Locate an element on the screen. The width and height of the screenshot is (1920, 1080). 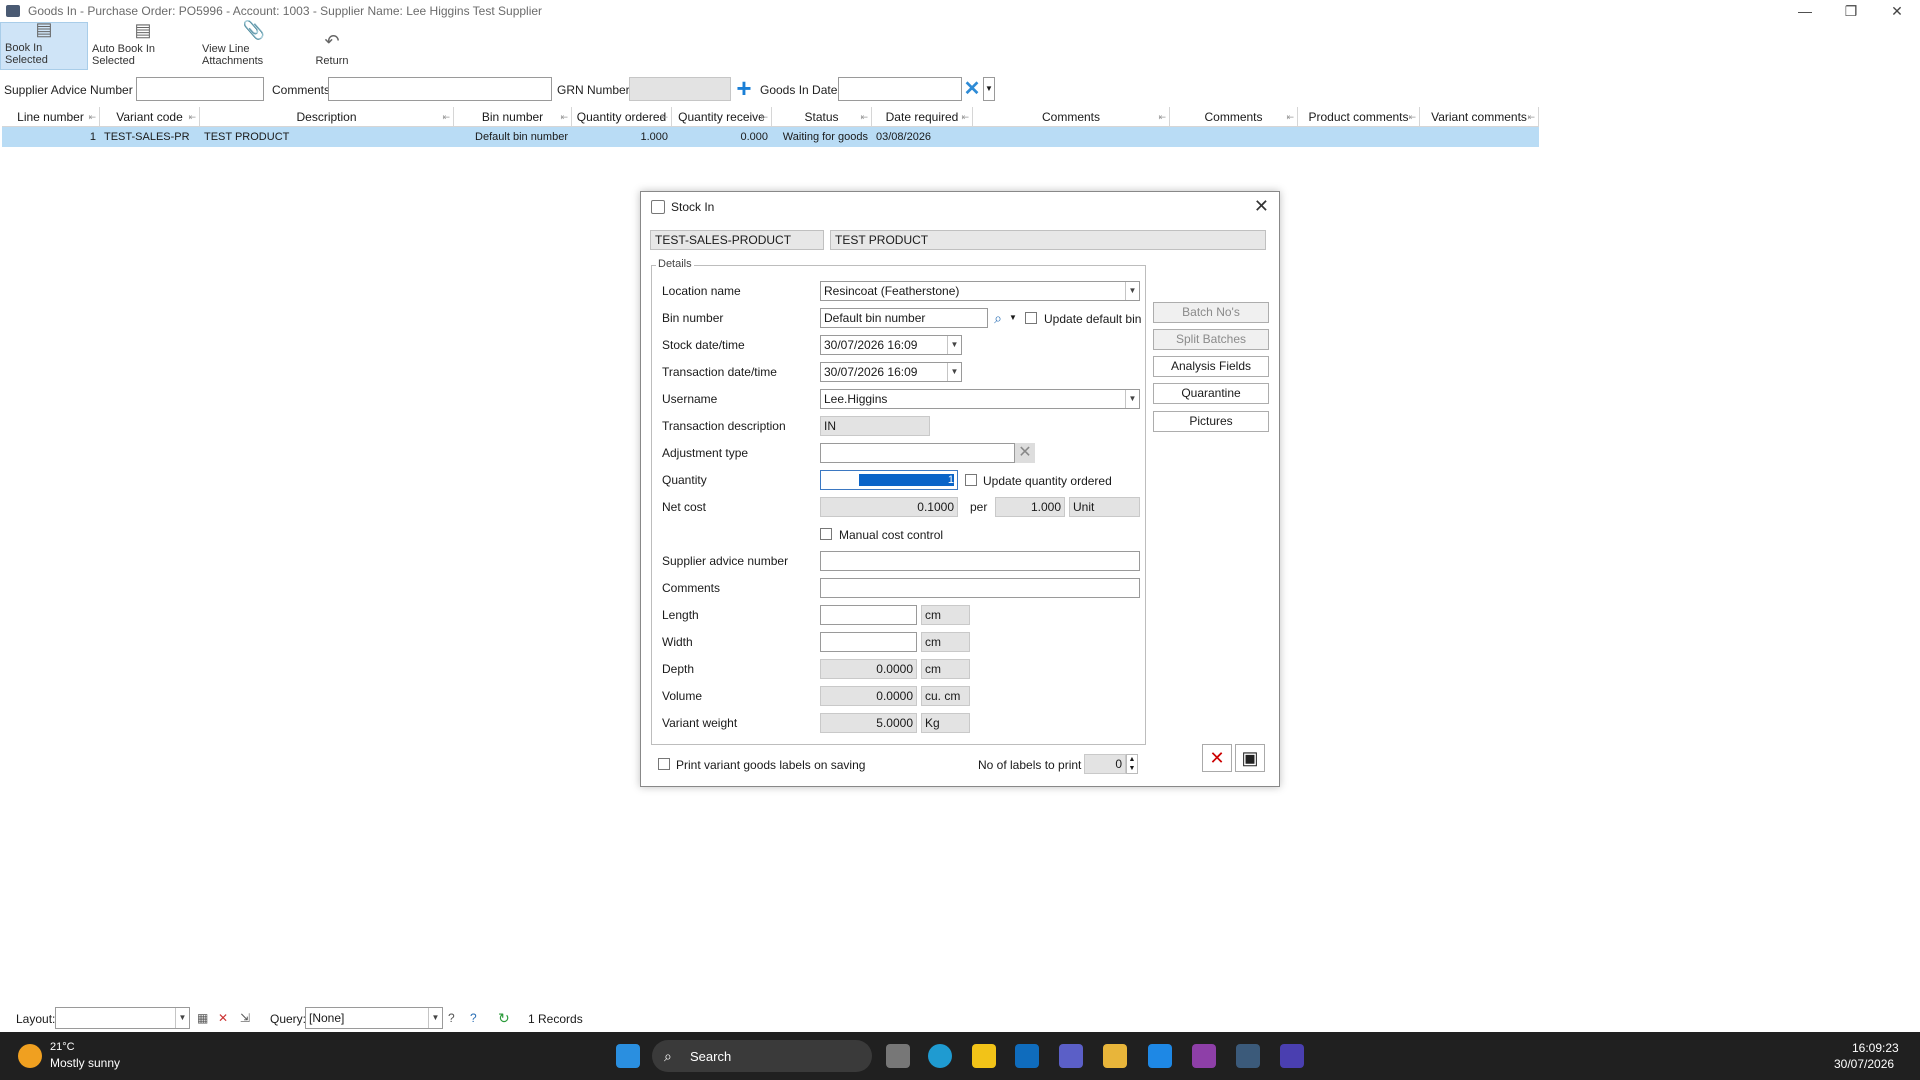
search-icon: ⌕ is located at coordinates (668, 1056).